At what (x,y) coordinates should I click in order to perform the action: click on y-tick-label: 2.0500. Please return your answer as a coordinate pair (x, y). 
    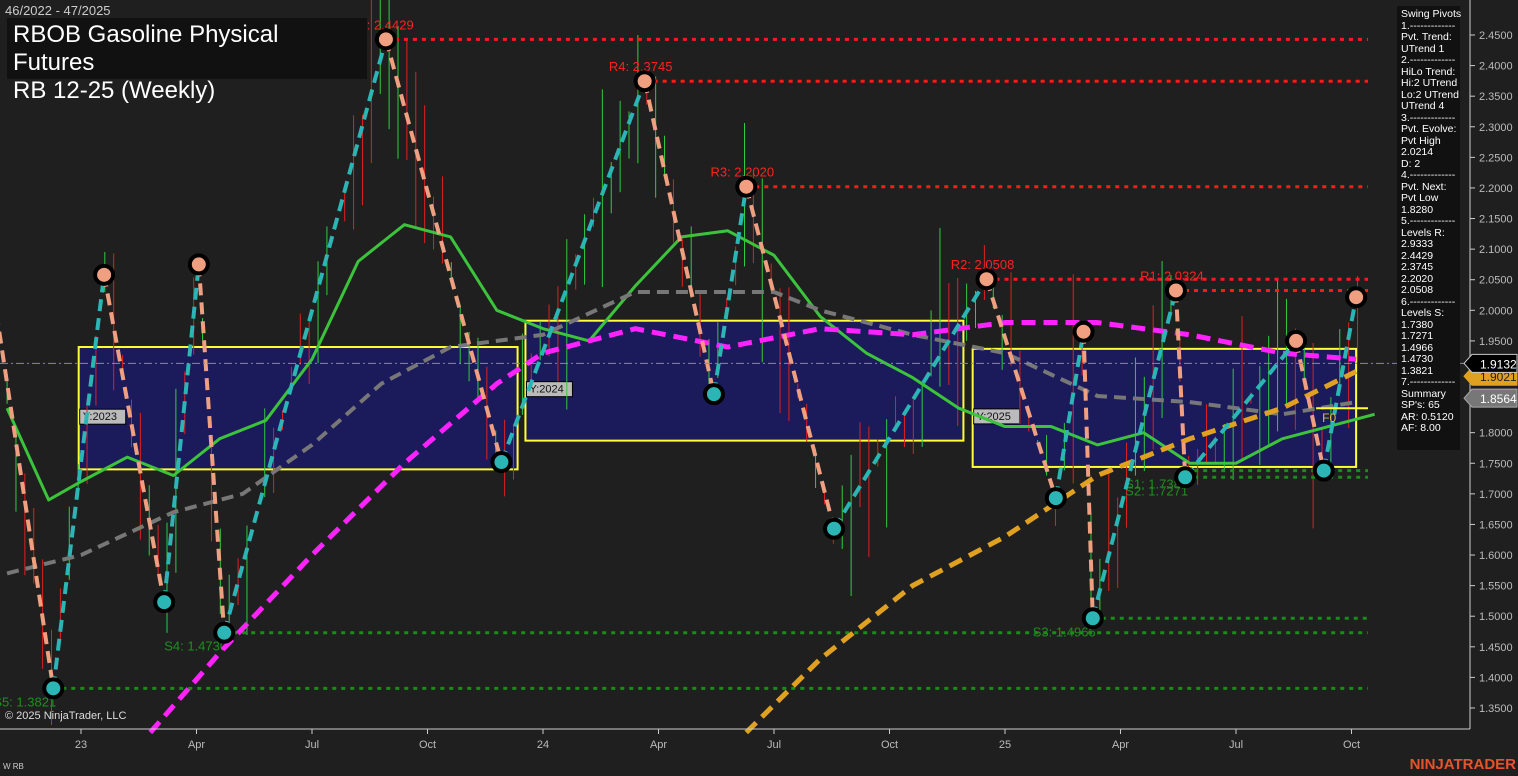
    Looking at the image, I should click on (1496, 281).